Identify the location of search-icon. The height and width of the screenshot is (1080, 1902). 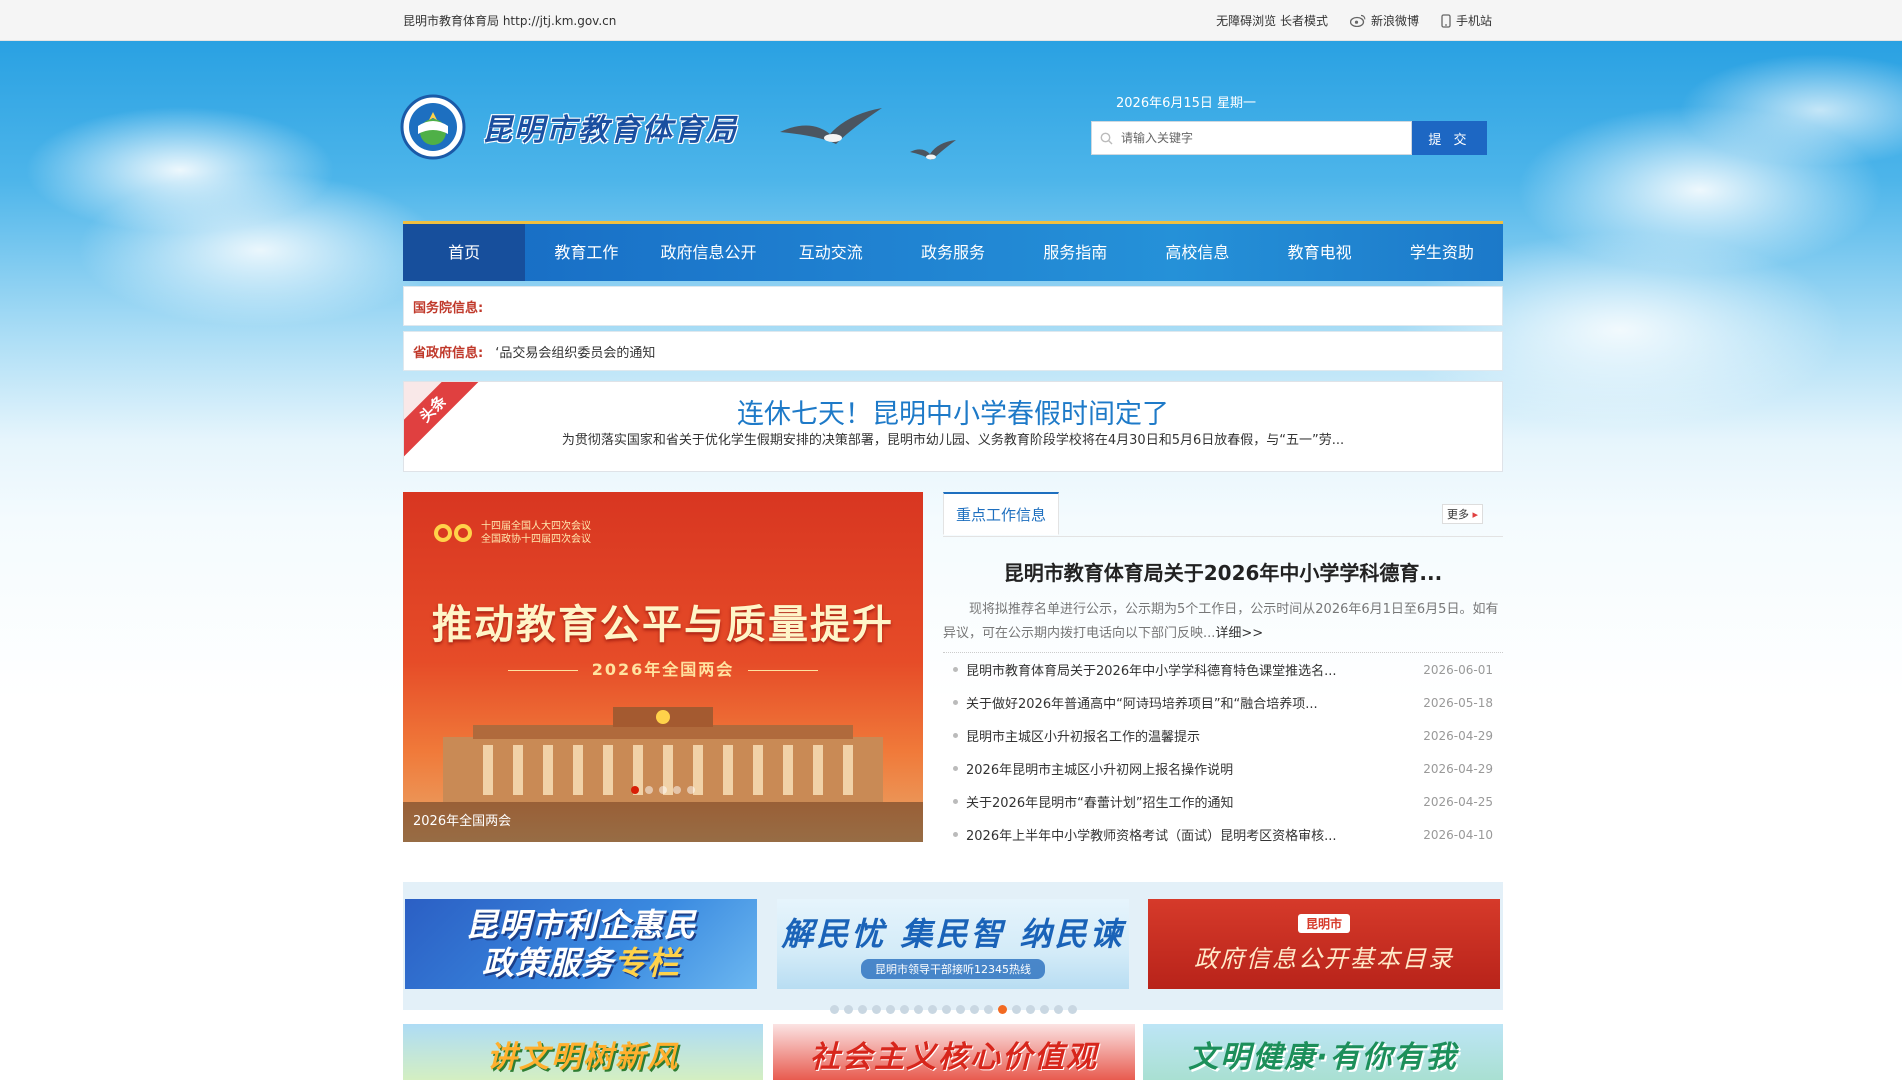
(1106, 138).